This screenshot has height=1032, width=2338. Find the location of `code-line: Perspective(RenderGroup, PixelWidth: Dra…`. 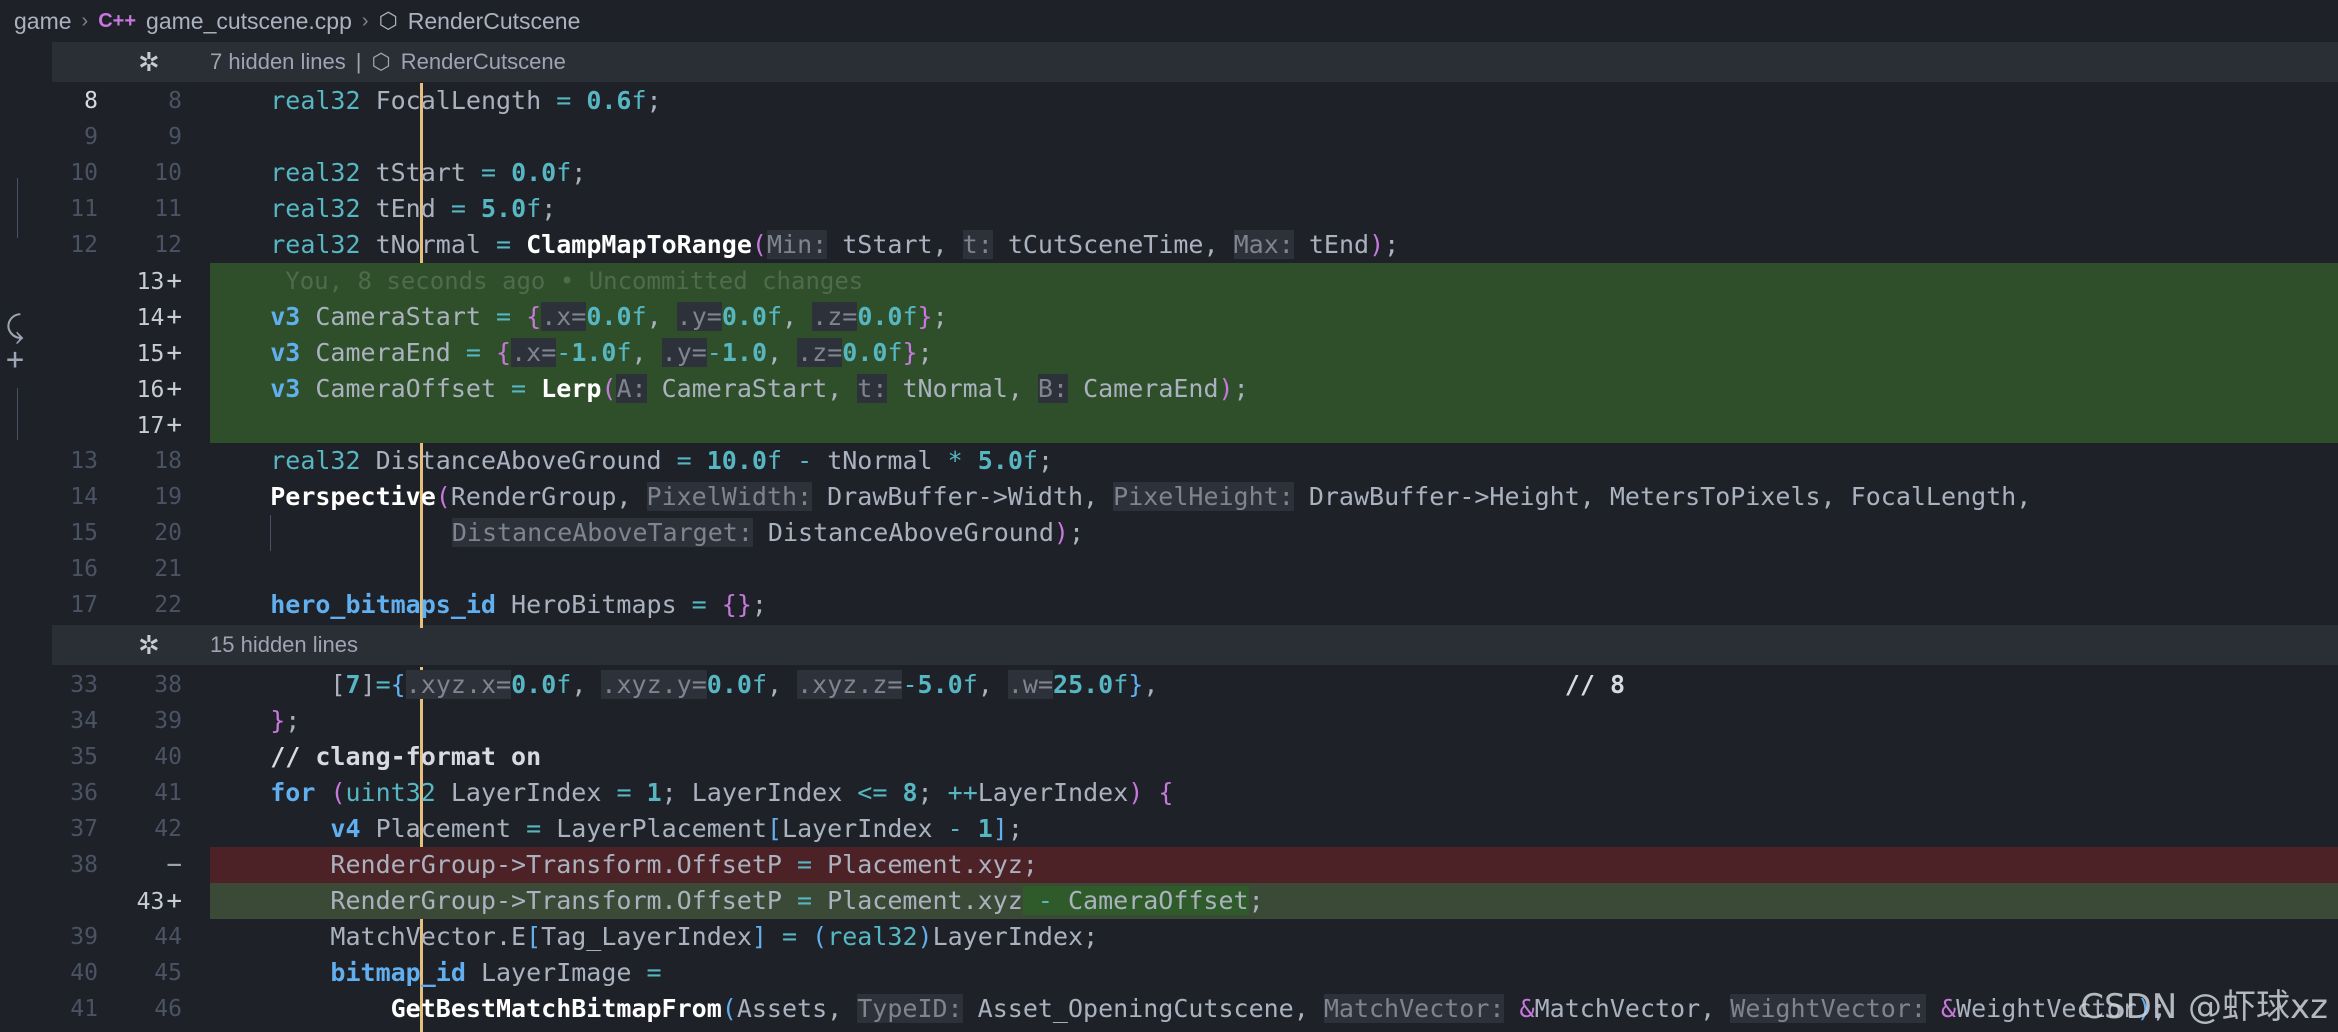

code-line: Perspective(RenderGroup, PixelWidth: Dra… is located at coordinates (1151, 496).